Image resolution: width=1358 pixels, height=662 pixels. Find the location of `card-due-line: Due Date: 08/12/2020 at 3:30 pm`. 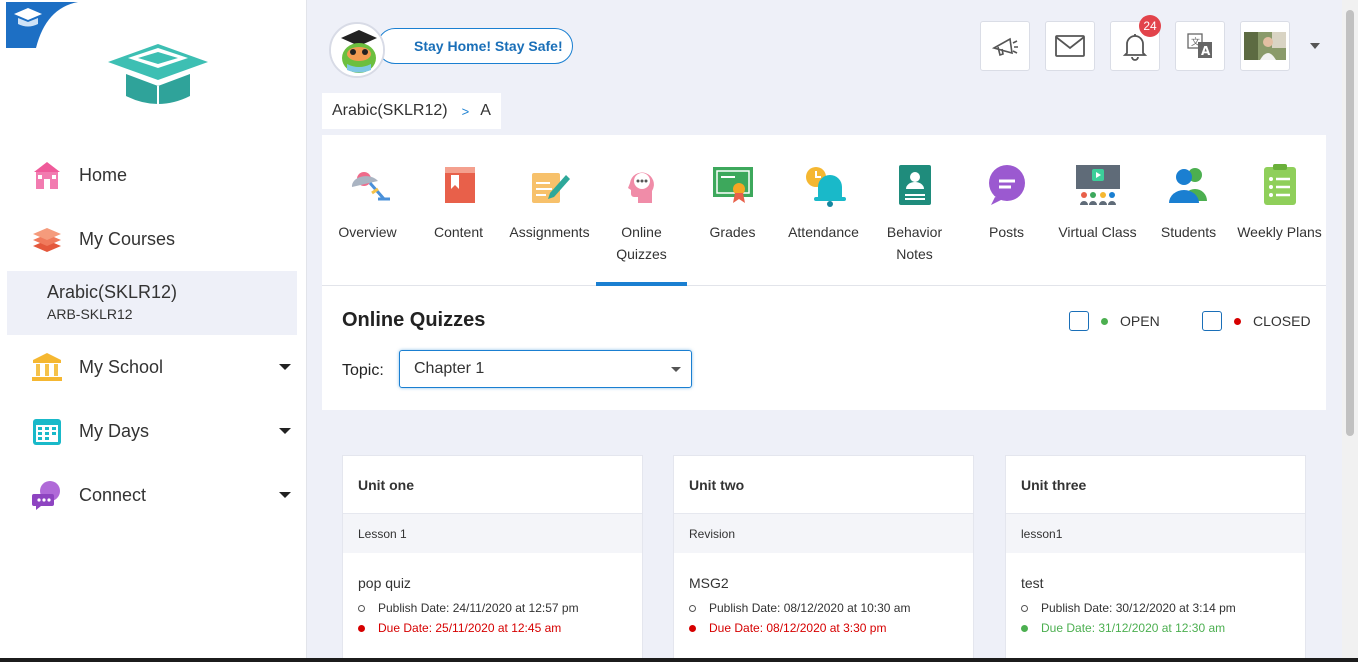

card-due-line: Due Date: 08/12/2020 at 3:30 pm is located at coordinates (823, 628).